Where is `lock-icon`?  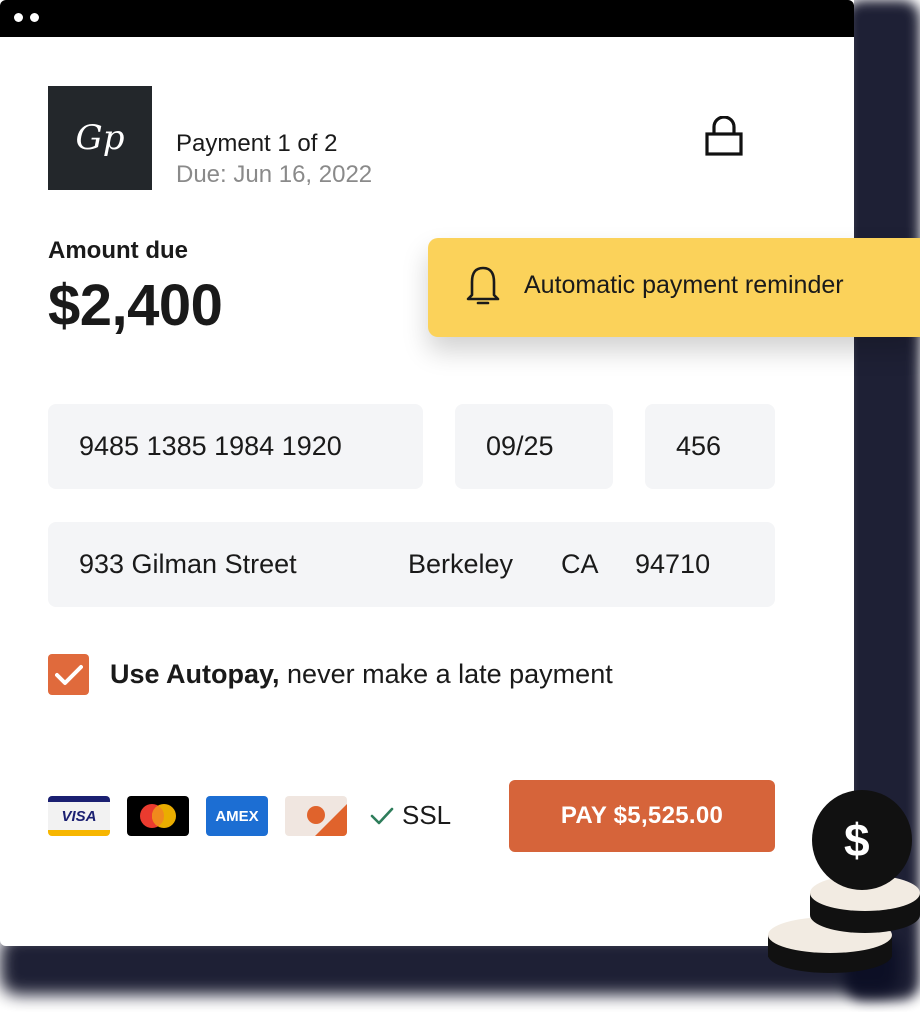 lock-icon is located at coordinates (724, 138).